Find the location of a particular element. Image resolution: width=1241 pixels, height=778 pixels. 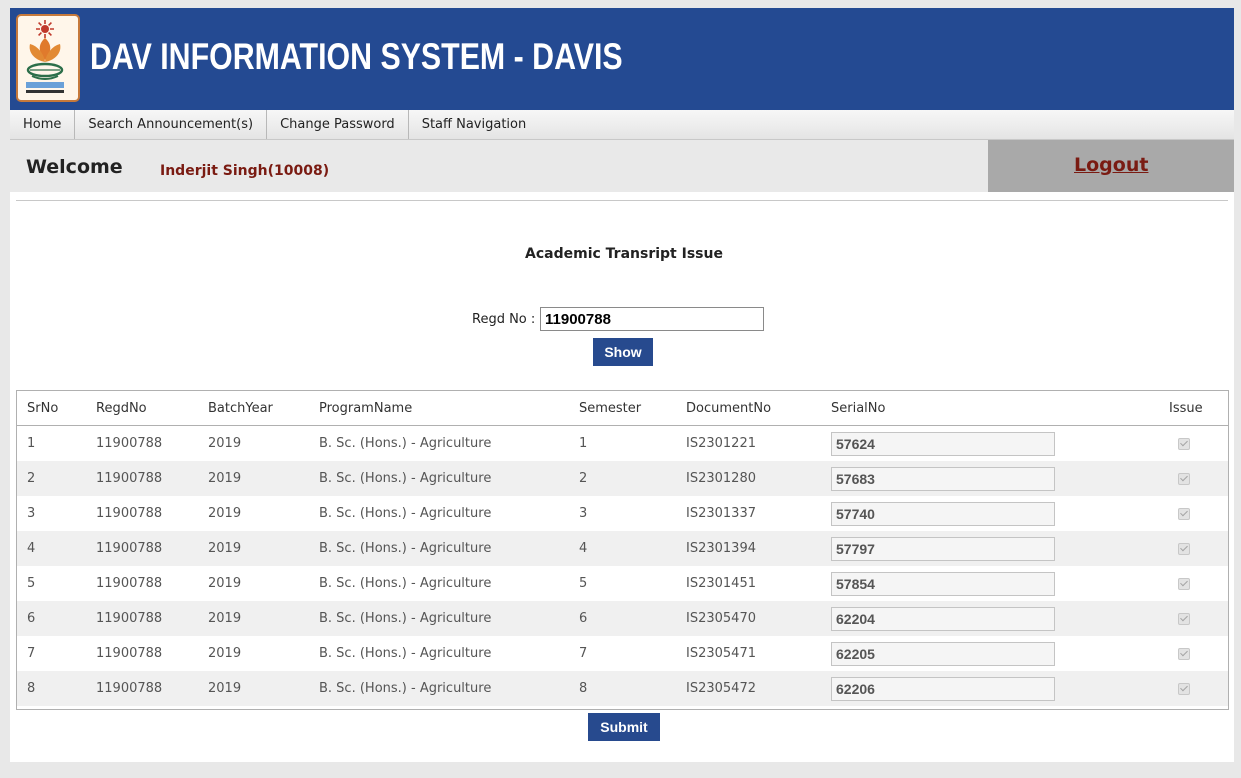

semester-cell: 6 is located at coordinates (583, 618).